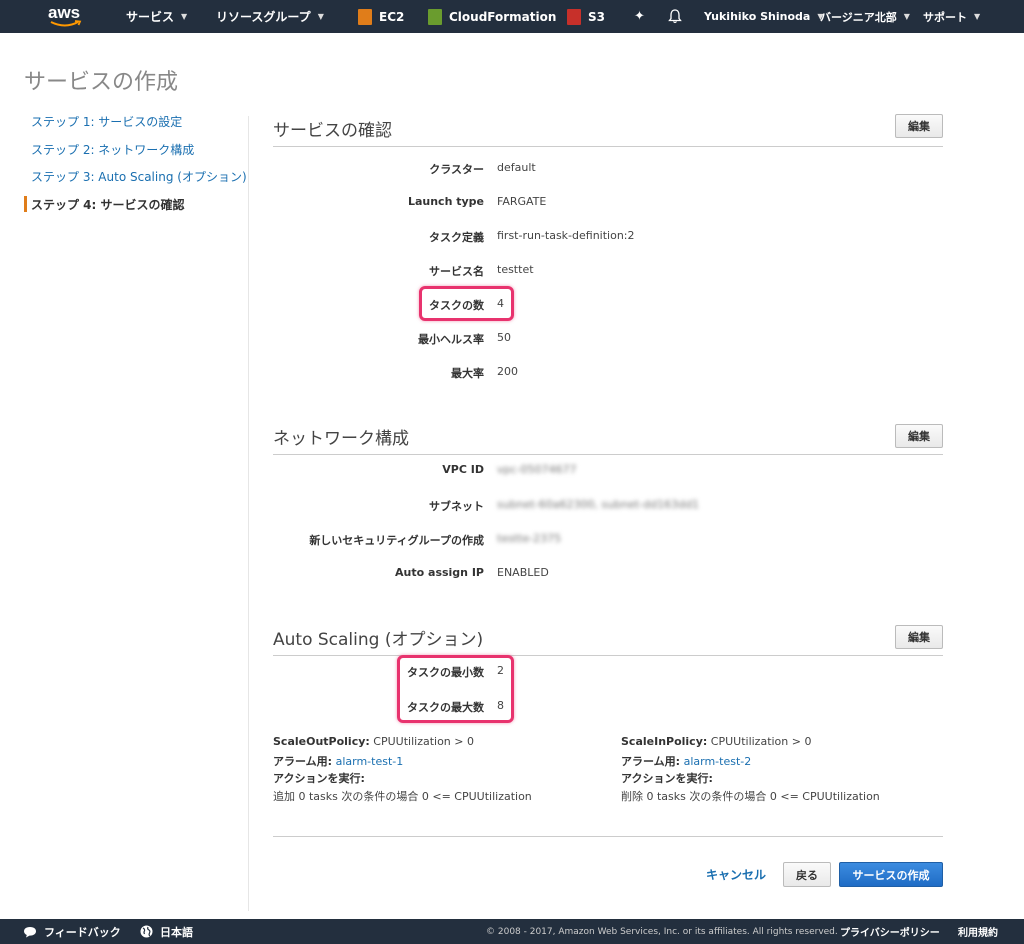 This screenshot has width=1024, height=944. What do you see at coordinates (146, 931) in the screenshot?
I see `globe-icon` at bounding box center [146, 931].